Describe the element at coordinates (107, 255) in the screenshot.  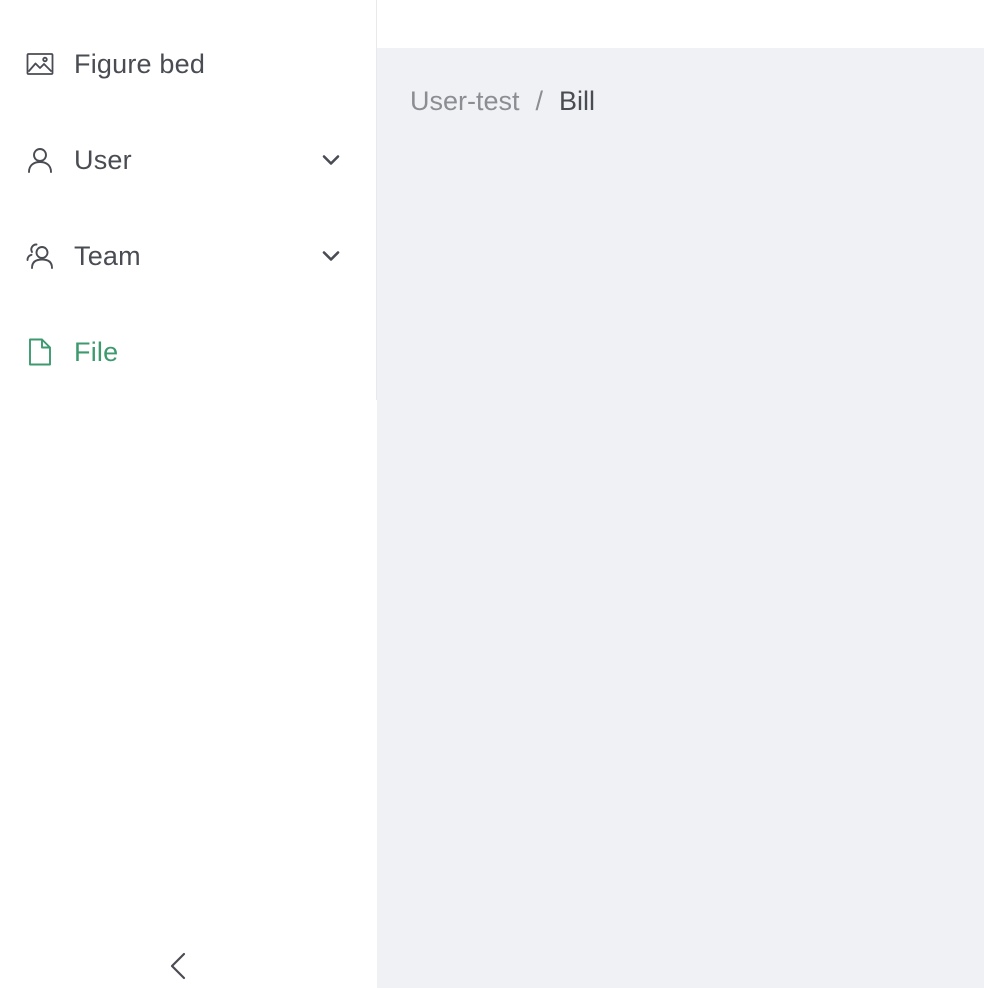
I see `sidebar-item-label: Team` at that location.